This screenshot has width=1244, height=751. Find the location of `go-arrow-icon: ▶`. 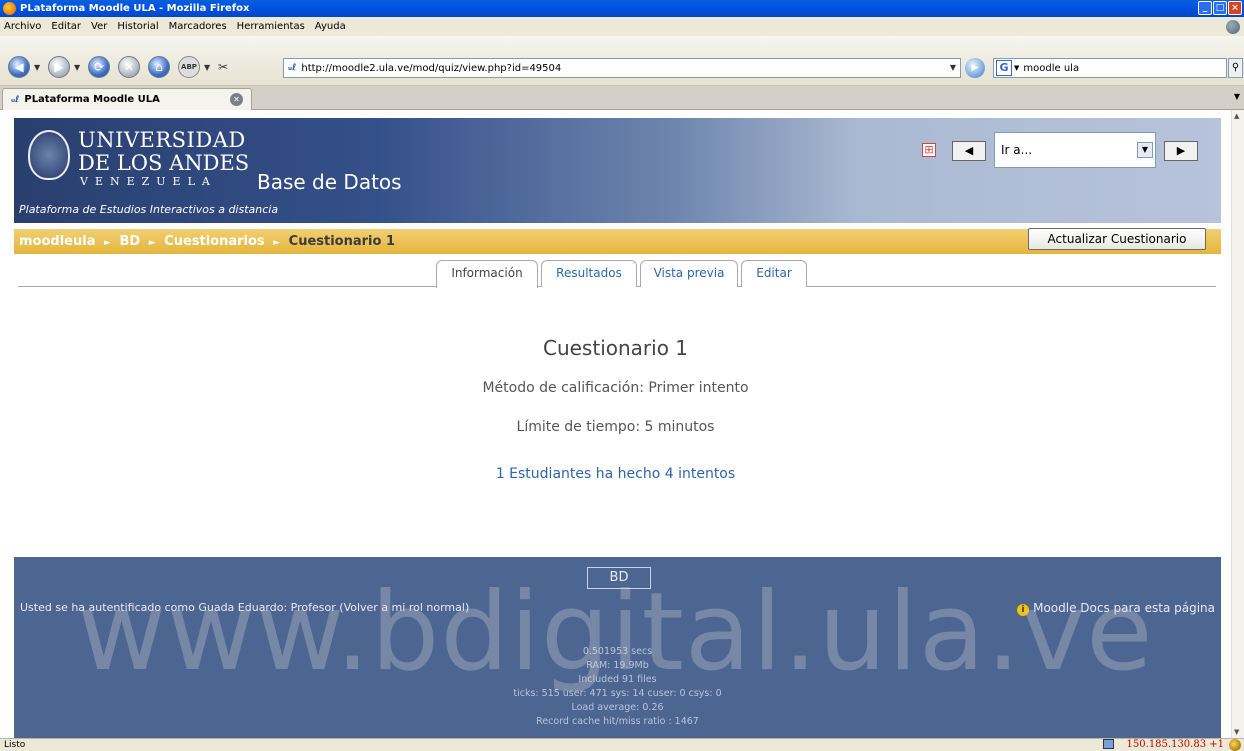

go-arrow-icon: ▶ is located at coordinates (975, 68).